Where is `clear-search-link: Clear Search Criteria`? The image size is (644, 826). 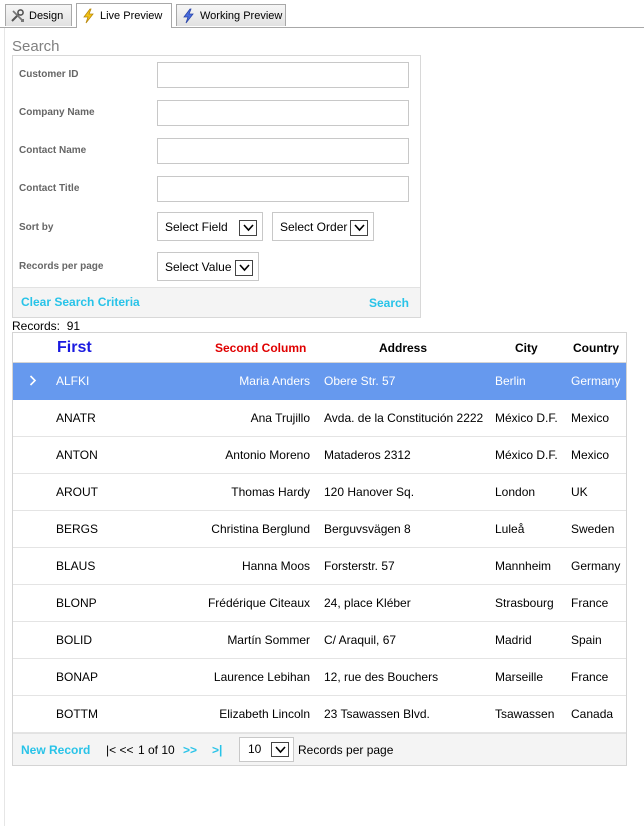 clear-search-link: Clear Search Criteria is located at coordinates (80, 302).